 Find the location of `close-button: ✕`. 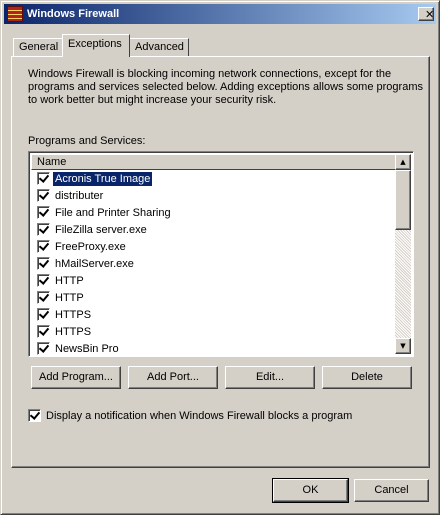

close-button: ✕ is located at coordinates (426, 14).